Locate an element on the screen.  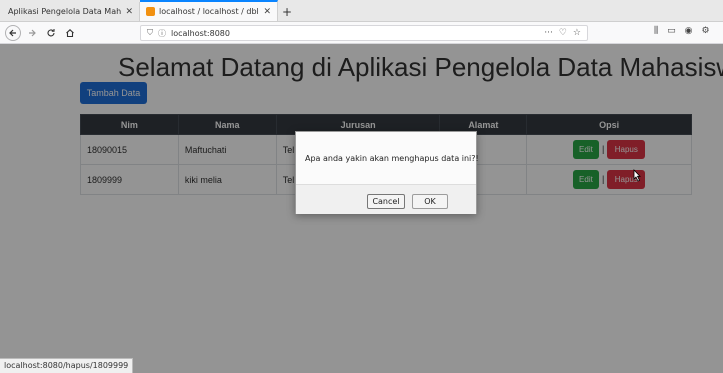
toolbar-icons: ⫼ ▭ ◉ ⚙ is located at coordinates (682, 31).